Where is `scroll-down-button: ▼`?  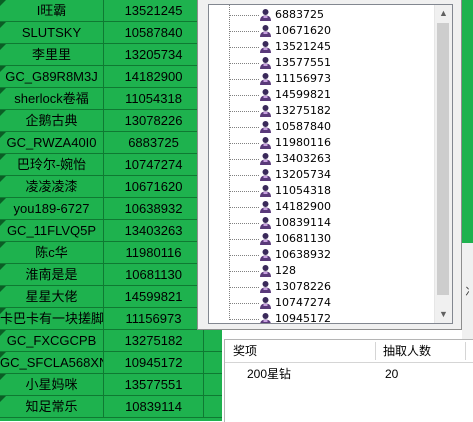 scroll-down-button: ▼ is located at coordinates (443, 314).